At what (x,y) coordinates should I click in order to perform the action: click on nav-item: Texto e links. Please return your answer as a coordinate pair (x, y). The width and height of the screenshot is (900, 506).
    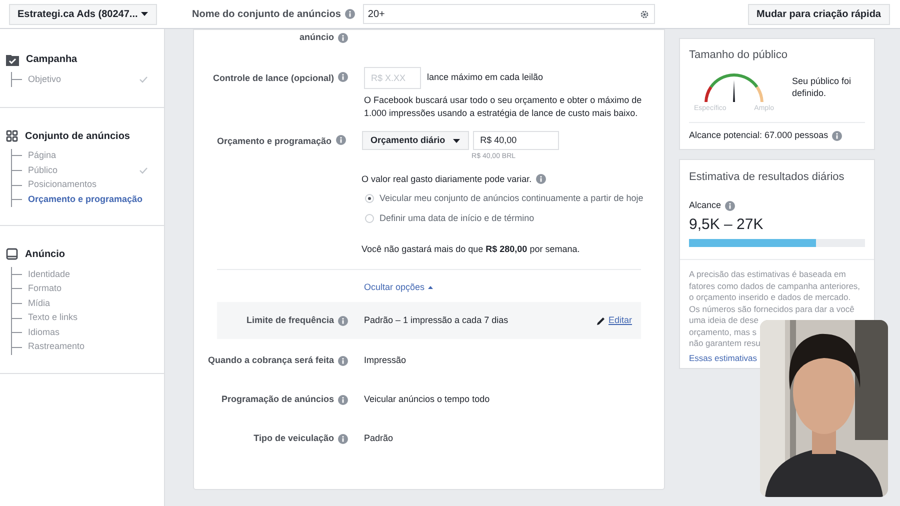
    Looking at the image, I should click on (53, 318).